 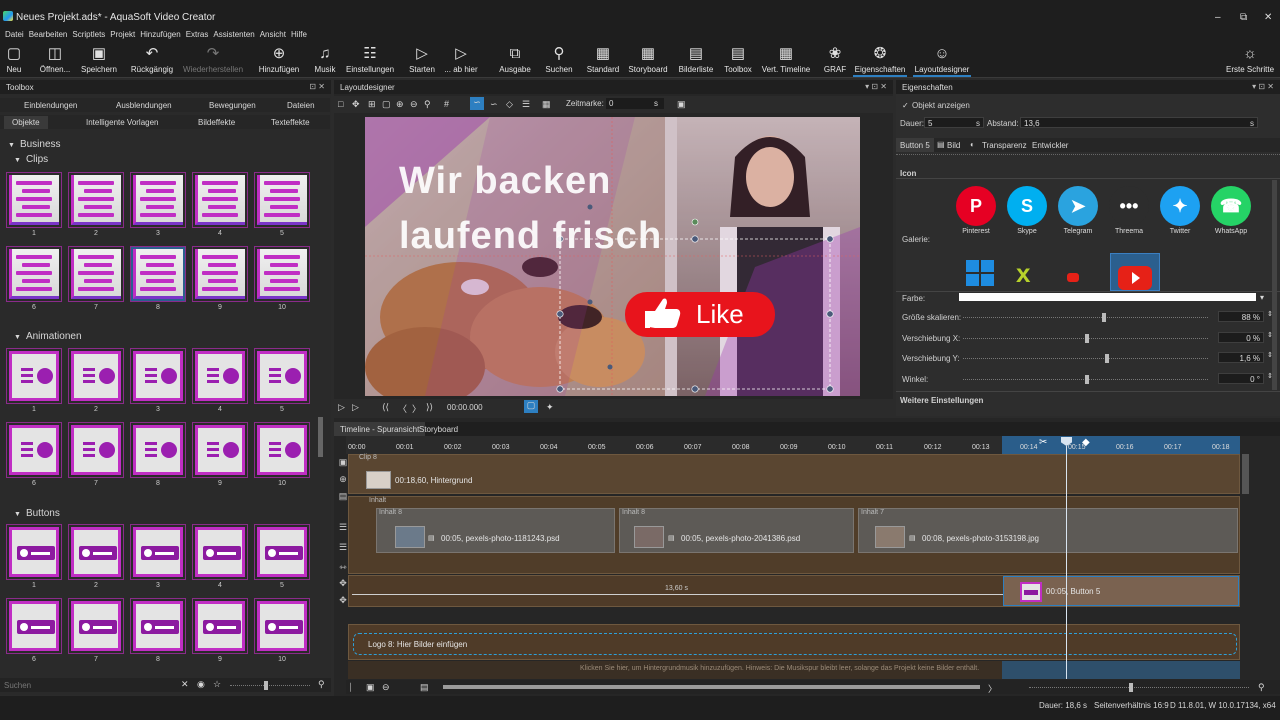 I want to click on versch-y-slider, so click(x=1085, y=358).